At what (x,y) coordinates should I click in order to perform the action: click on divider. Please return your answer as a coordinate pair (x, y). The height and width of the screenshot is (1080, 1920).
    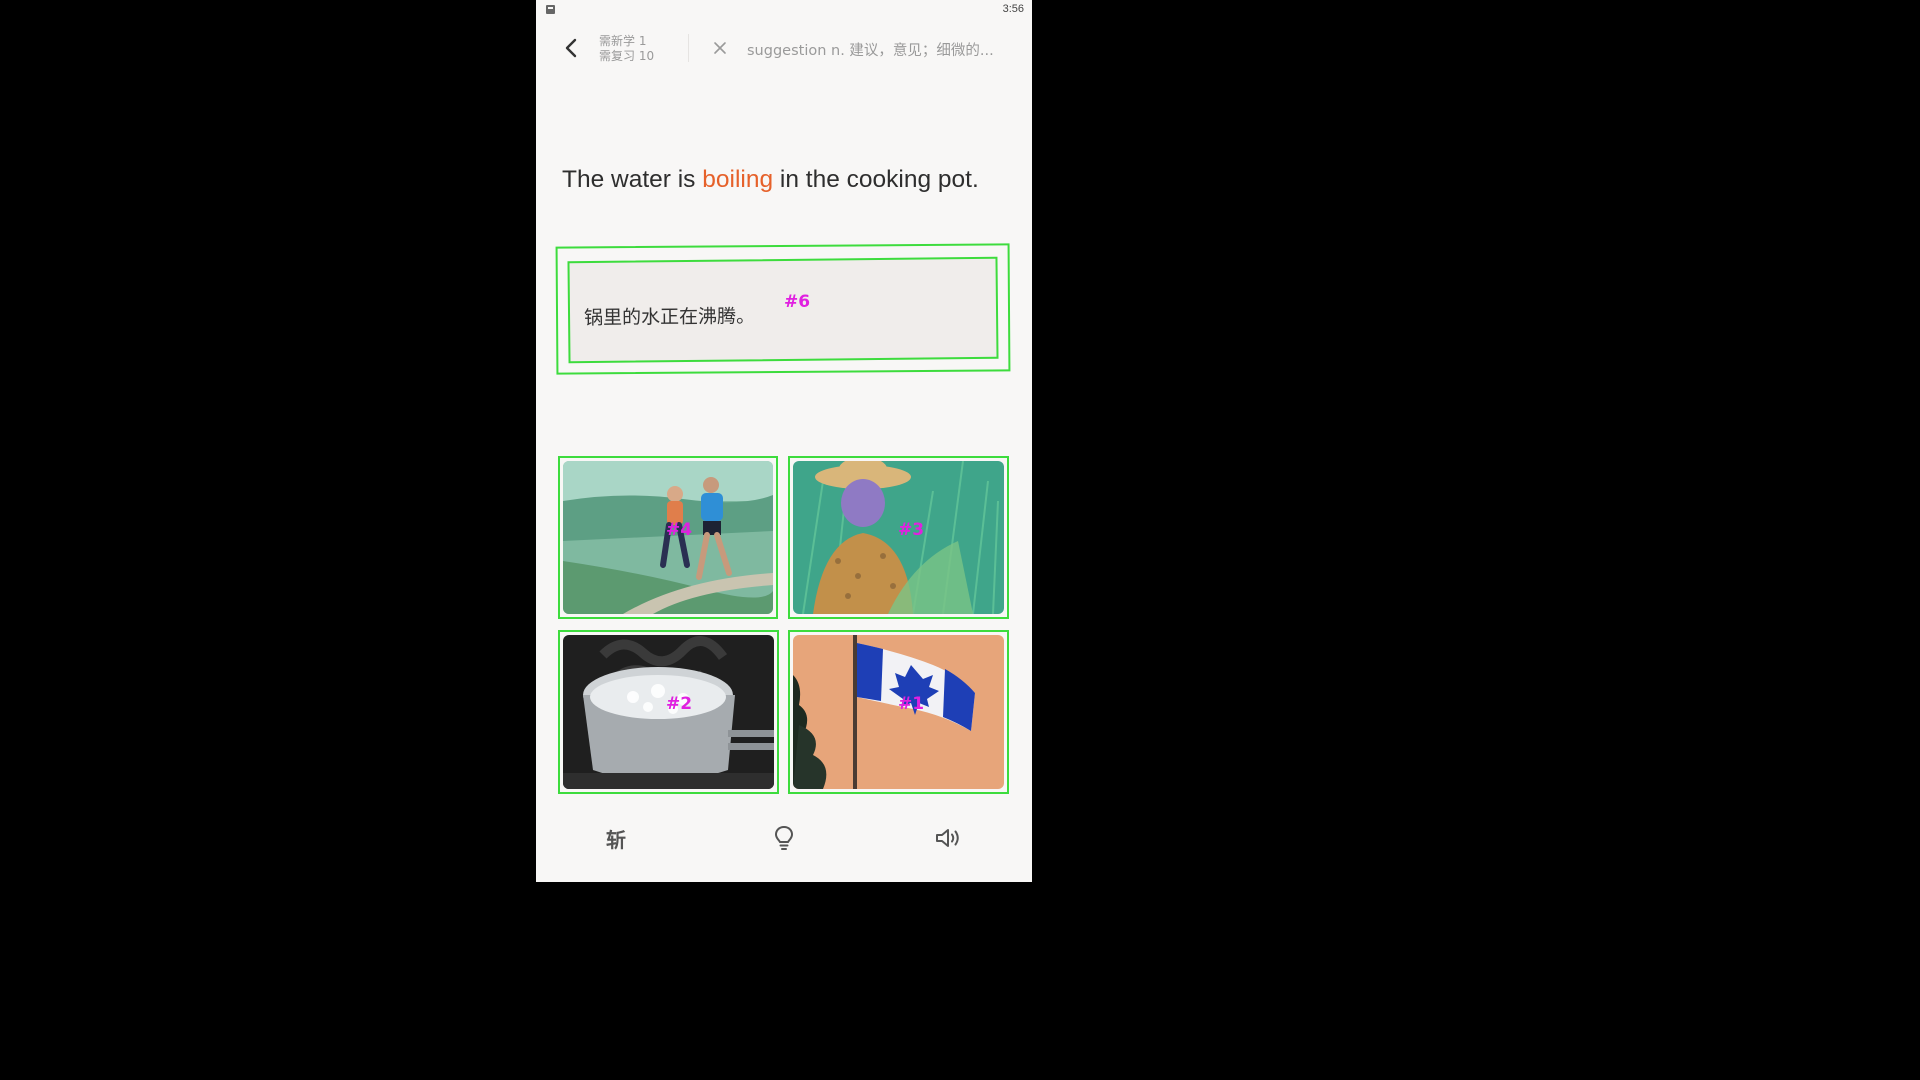
    Looking at the image, I should click on (688, 48).